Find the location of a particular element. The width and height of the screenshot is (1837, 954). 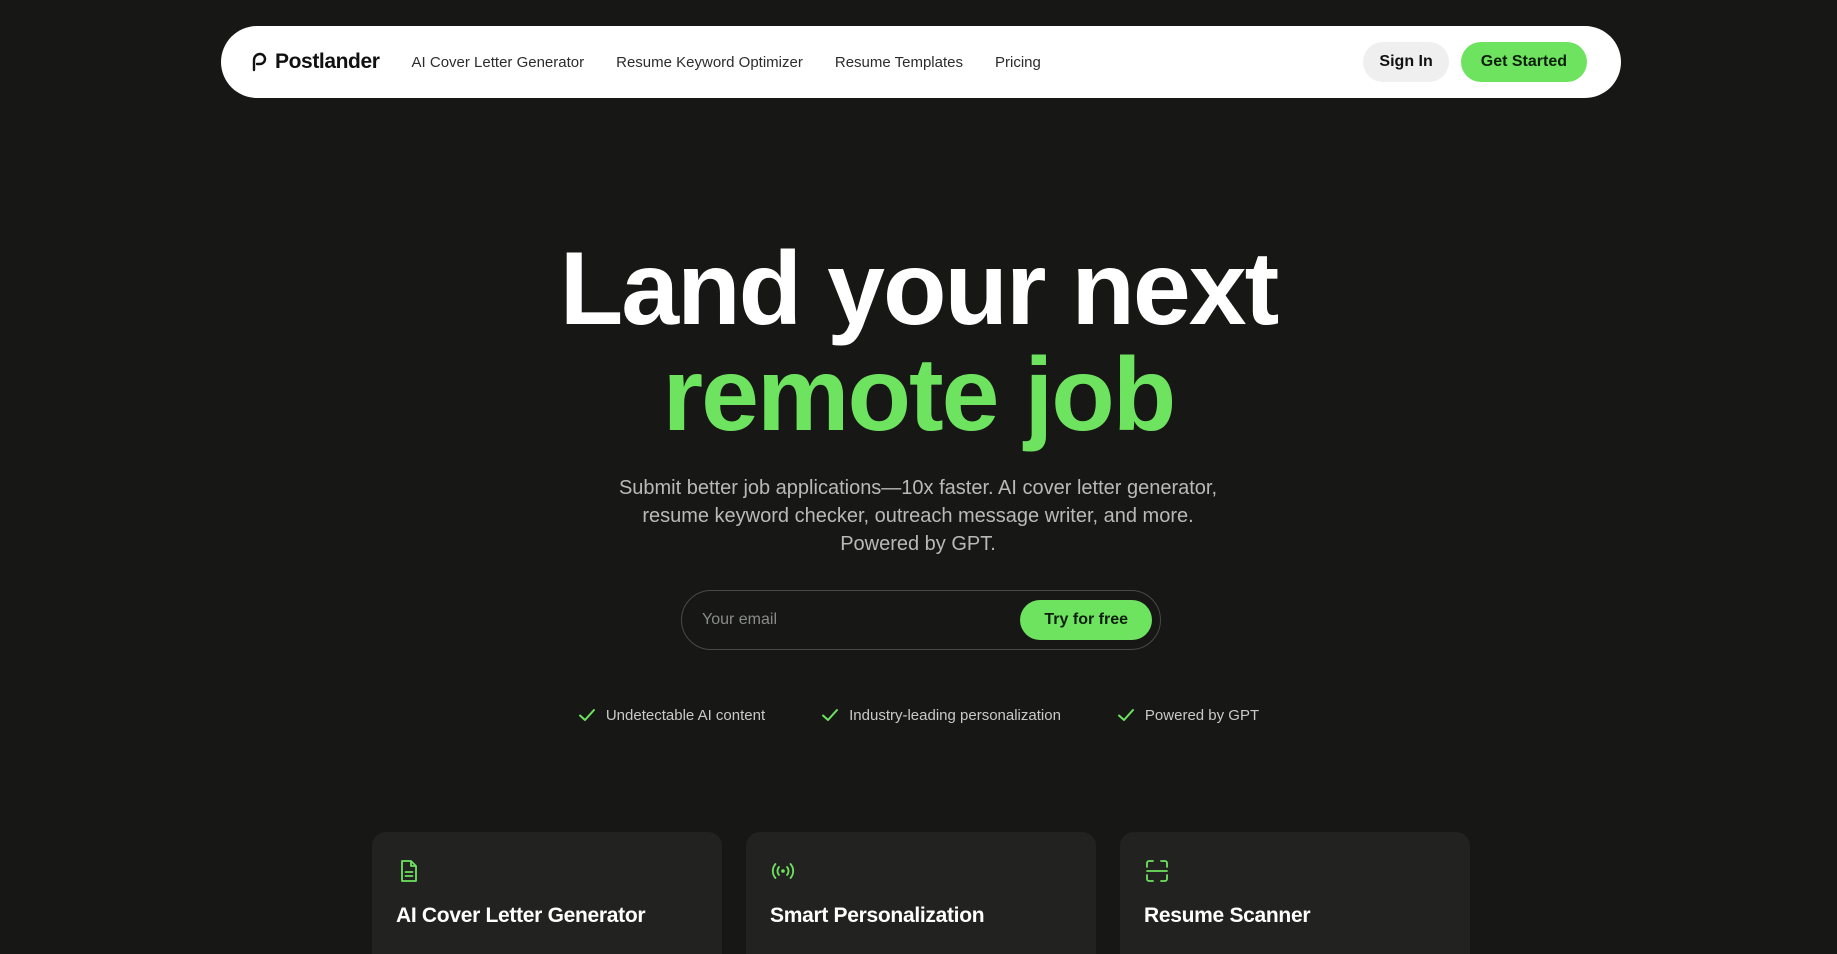

sign-in-button: Sign In is located at coordinates (1406, 62).